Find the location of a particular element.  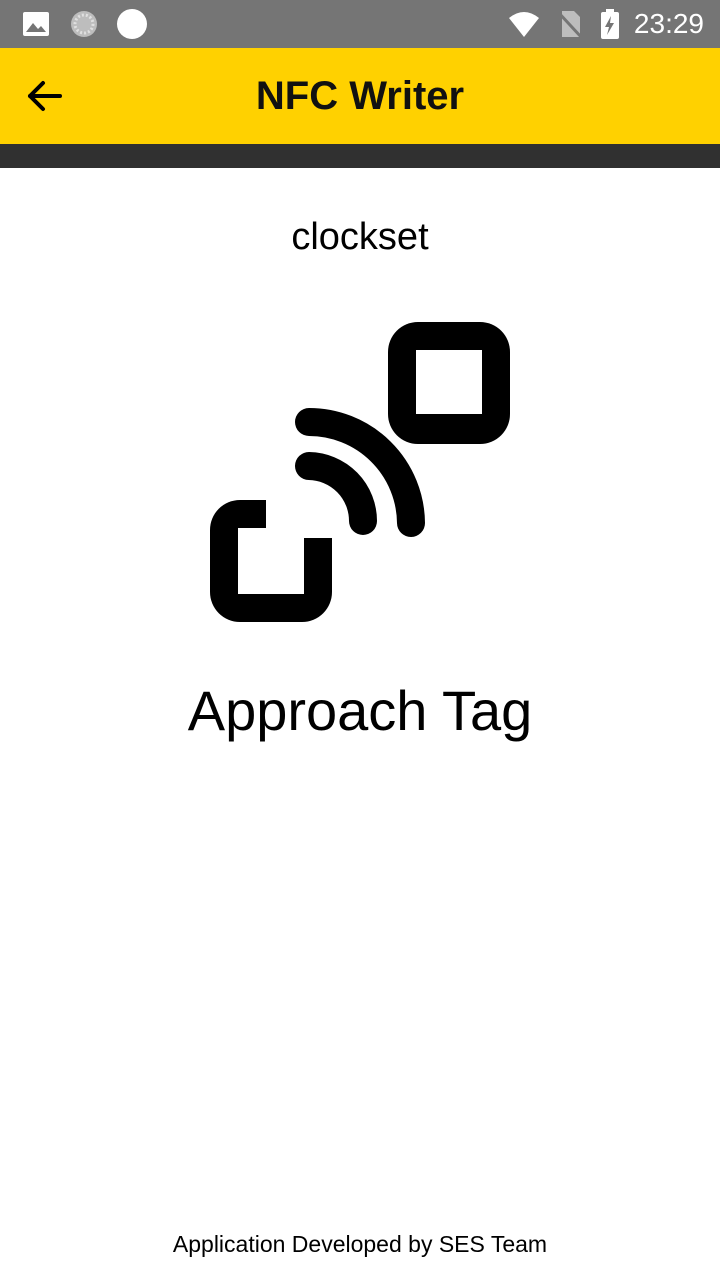

status-time: 23:29 is located at coordinates (668, 23).